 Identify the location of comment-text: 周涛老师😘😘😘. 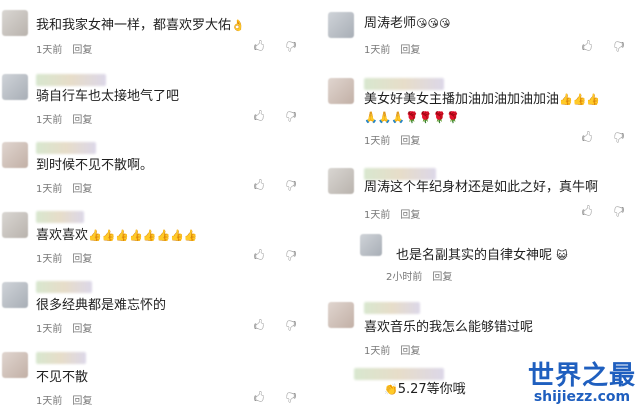
(407, 24).